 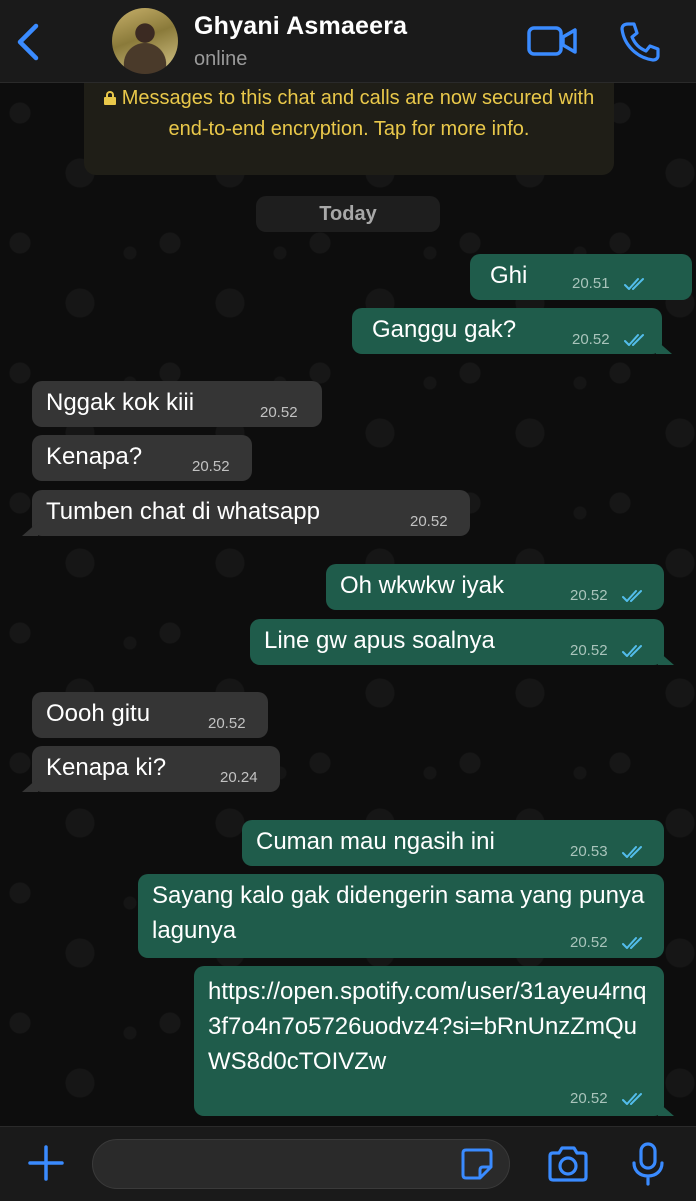 I want to click on message-bubble-incoming: Nggak kok kiii 20.52, so click(x=177, y=404).